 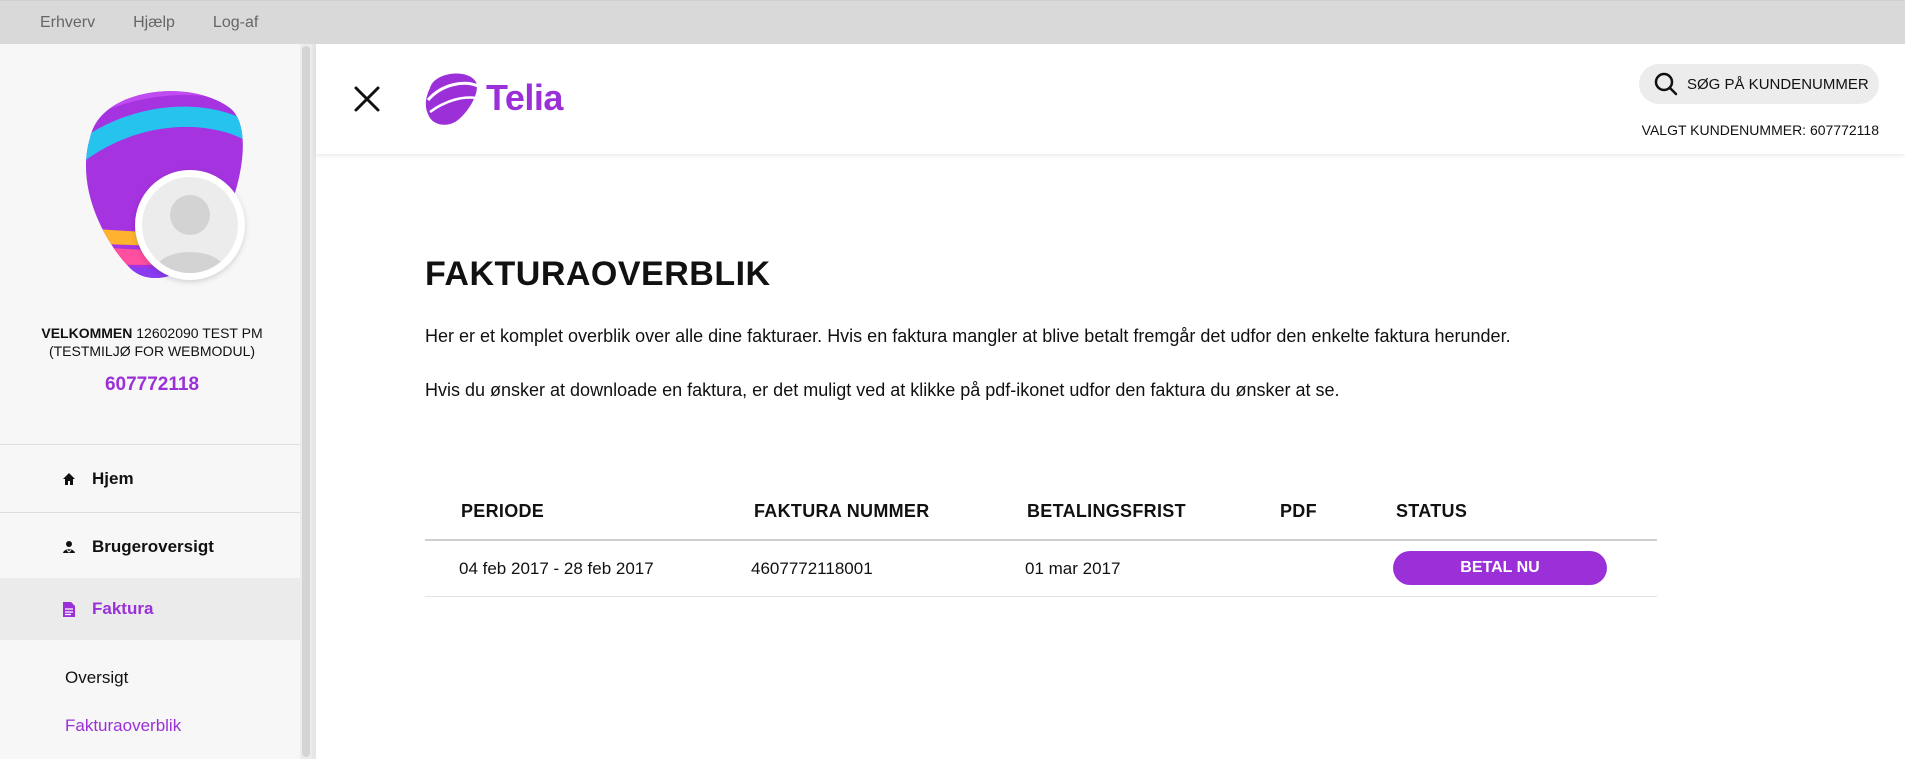 I want to click on document-icon, so click(x=69, y=609).